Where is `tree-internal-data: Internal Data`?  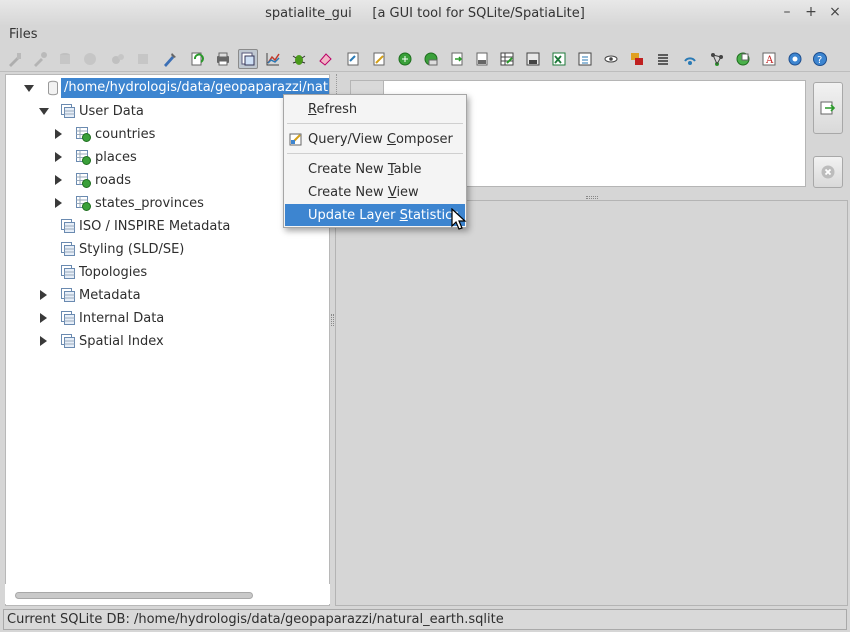 tree-internal-data: Internal Data is located at coordinates (167, 318).